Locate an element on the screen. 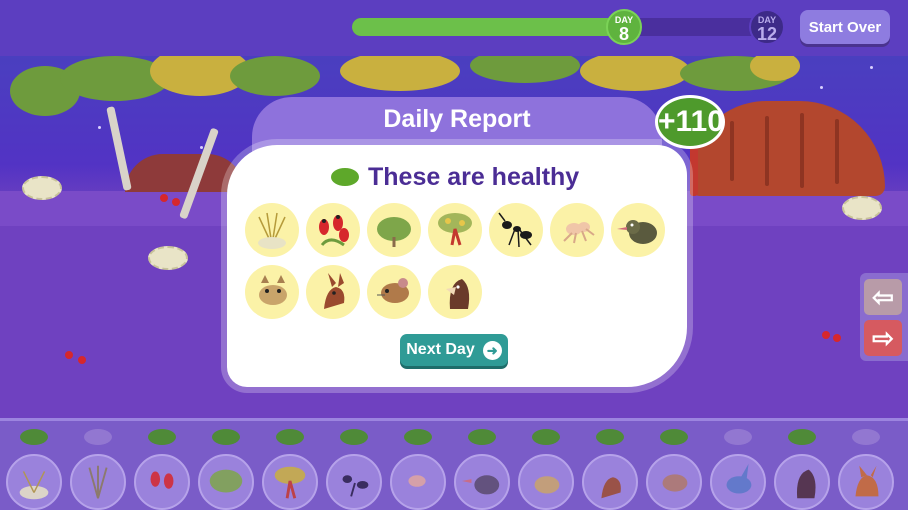 This screenshot has width=908, height=510. spider-icon is located at coordinates (577, 230).